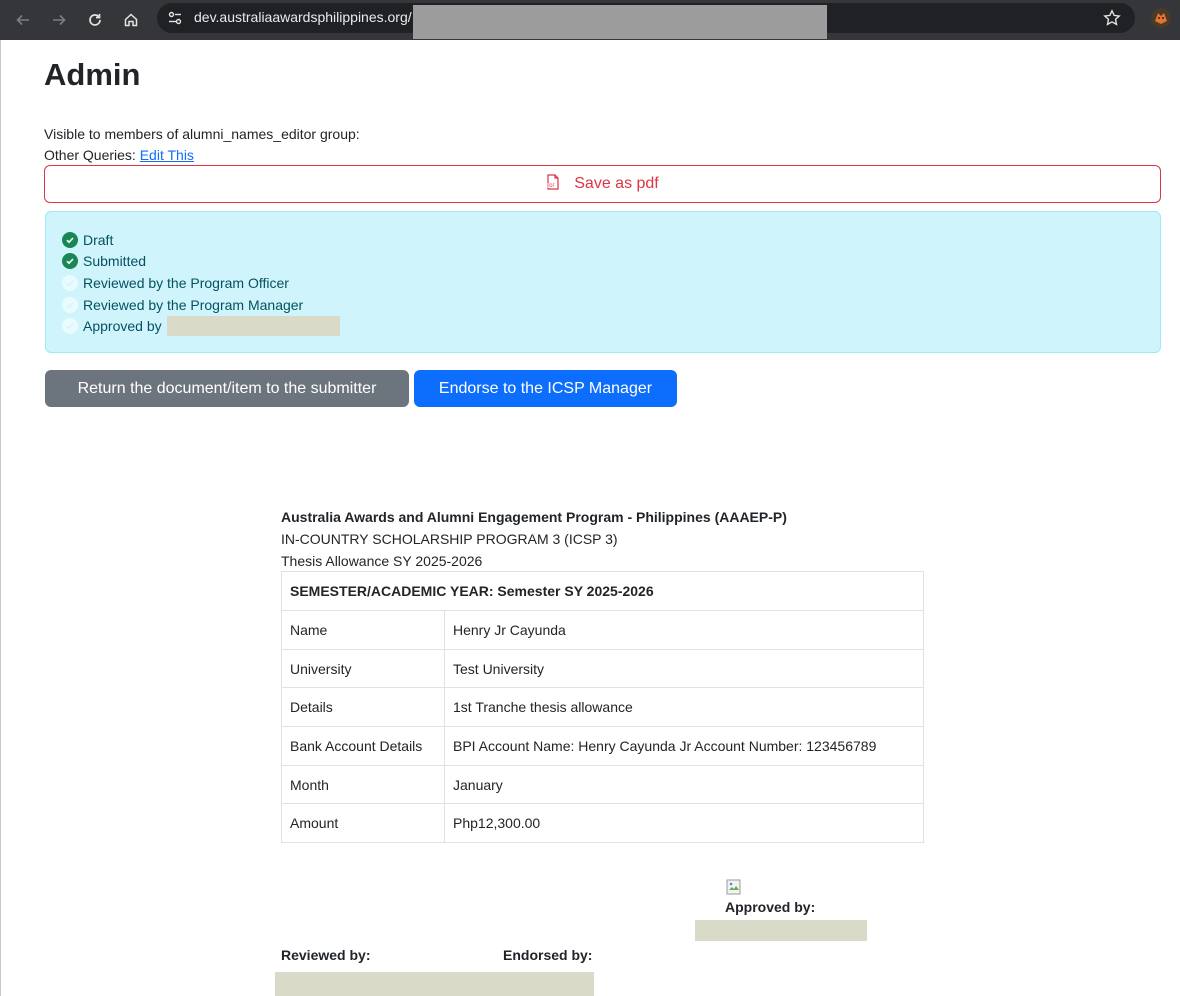 The image size is (1180, 996). What do you see at coordinates (122, 326) in the screenshot?
I see `status-label: Approved by` at bounding box center [122, 326].